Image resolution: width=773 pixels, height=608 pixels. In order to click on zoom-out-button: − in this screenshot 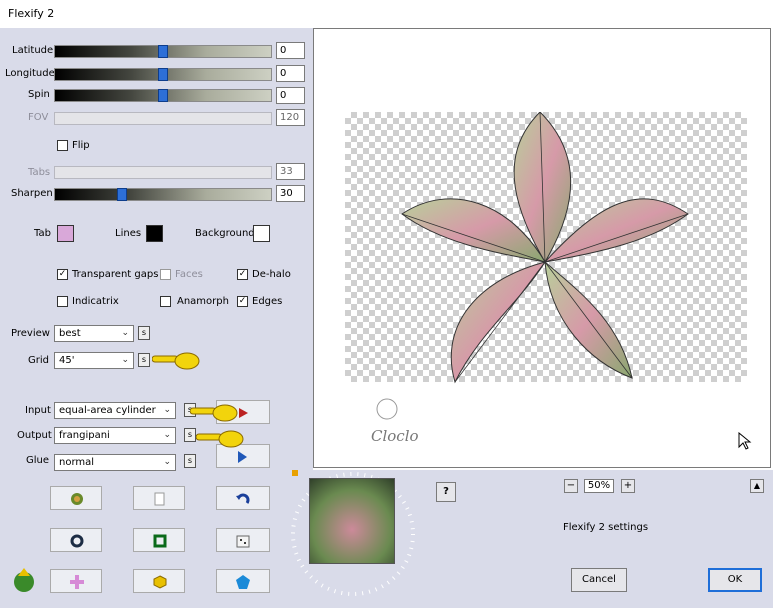, I will do `click(571, 486)`.